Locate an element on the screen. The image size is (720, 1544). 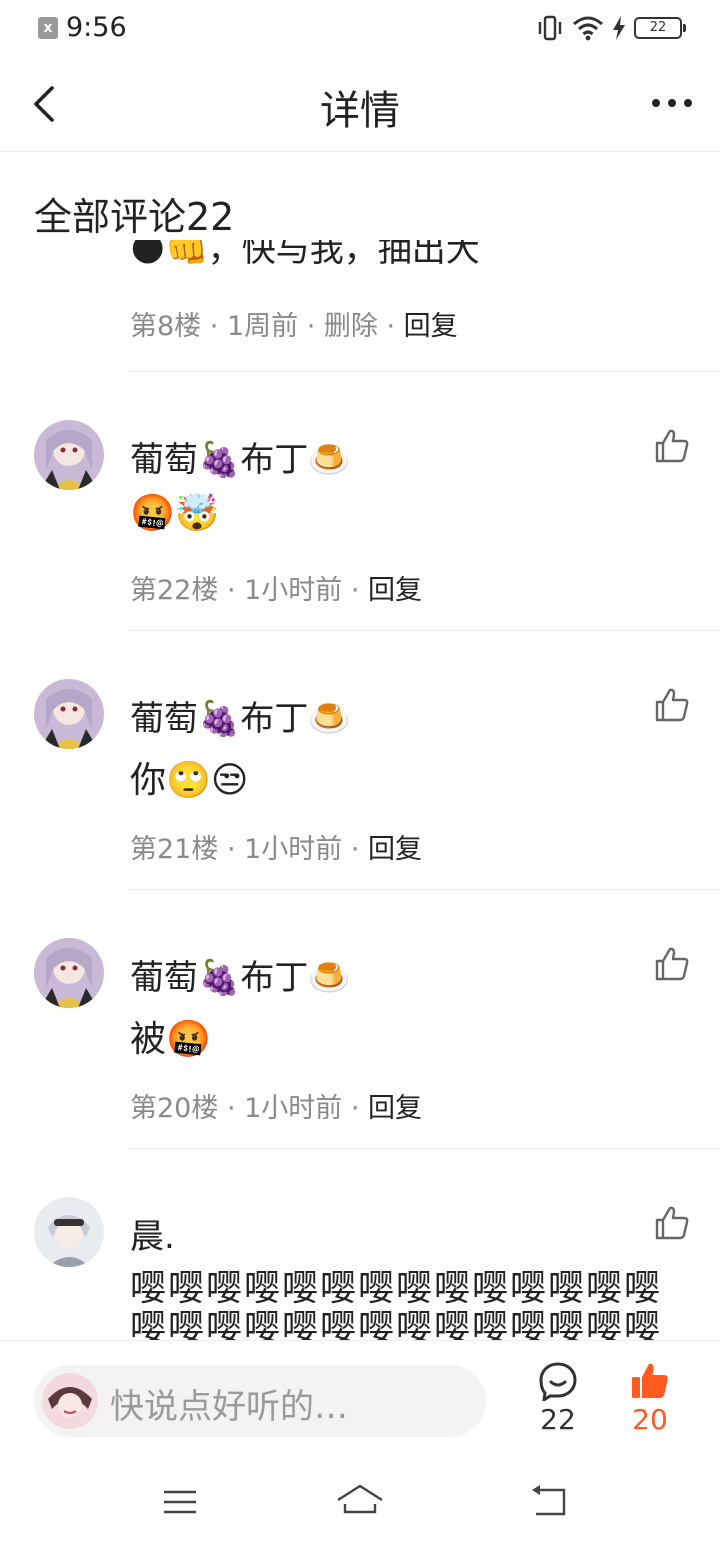
comment-meta: 第20楼 · 1小时前 · 回复 is located at coordinates (276, 1108).